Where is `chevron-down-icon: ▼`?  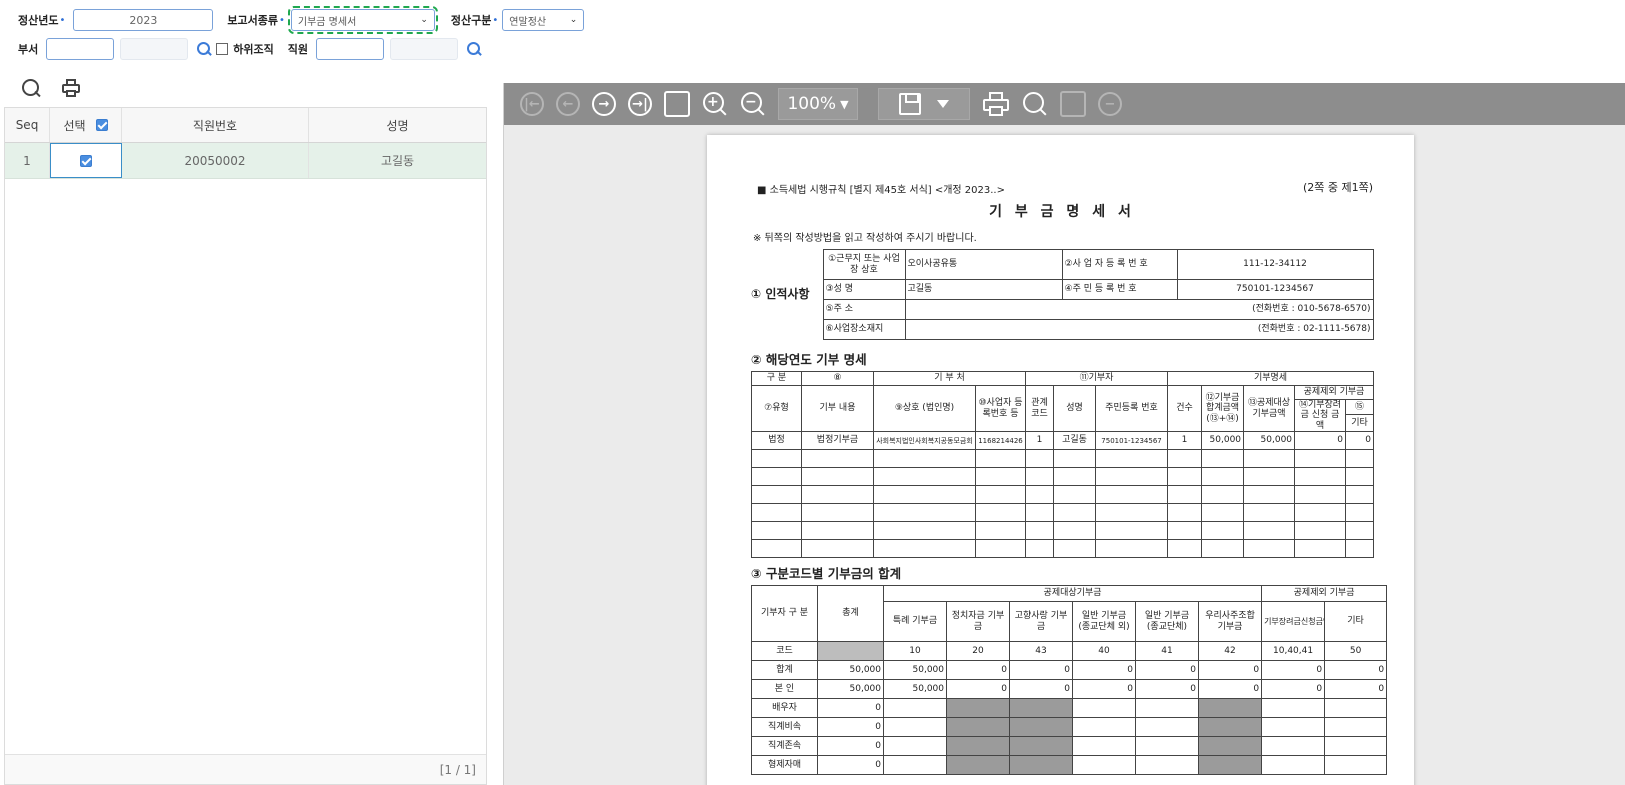
chevron-down-icon: ▼ is located at coordinates (844, 104).